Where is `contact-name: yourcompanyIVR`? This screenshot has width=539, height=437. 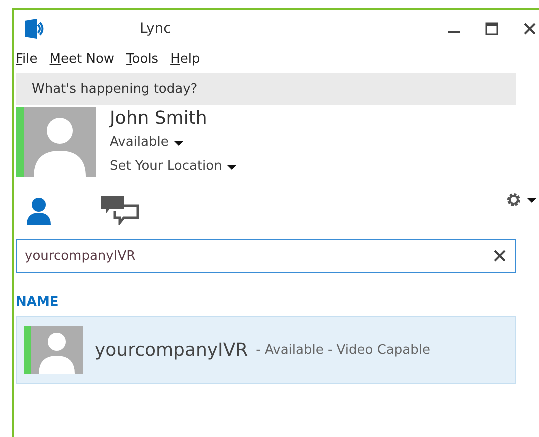 contact-name: yourcompanyIVR is located at coordinates (171, 350).